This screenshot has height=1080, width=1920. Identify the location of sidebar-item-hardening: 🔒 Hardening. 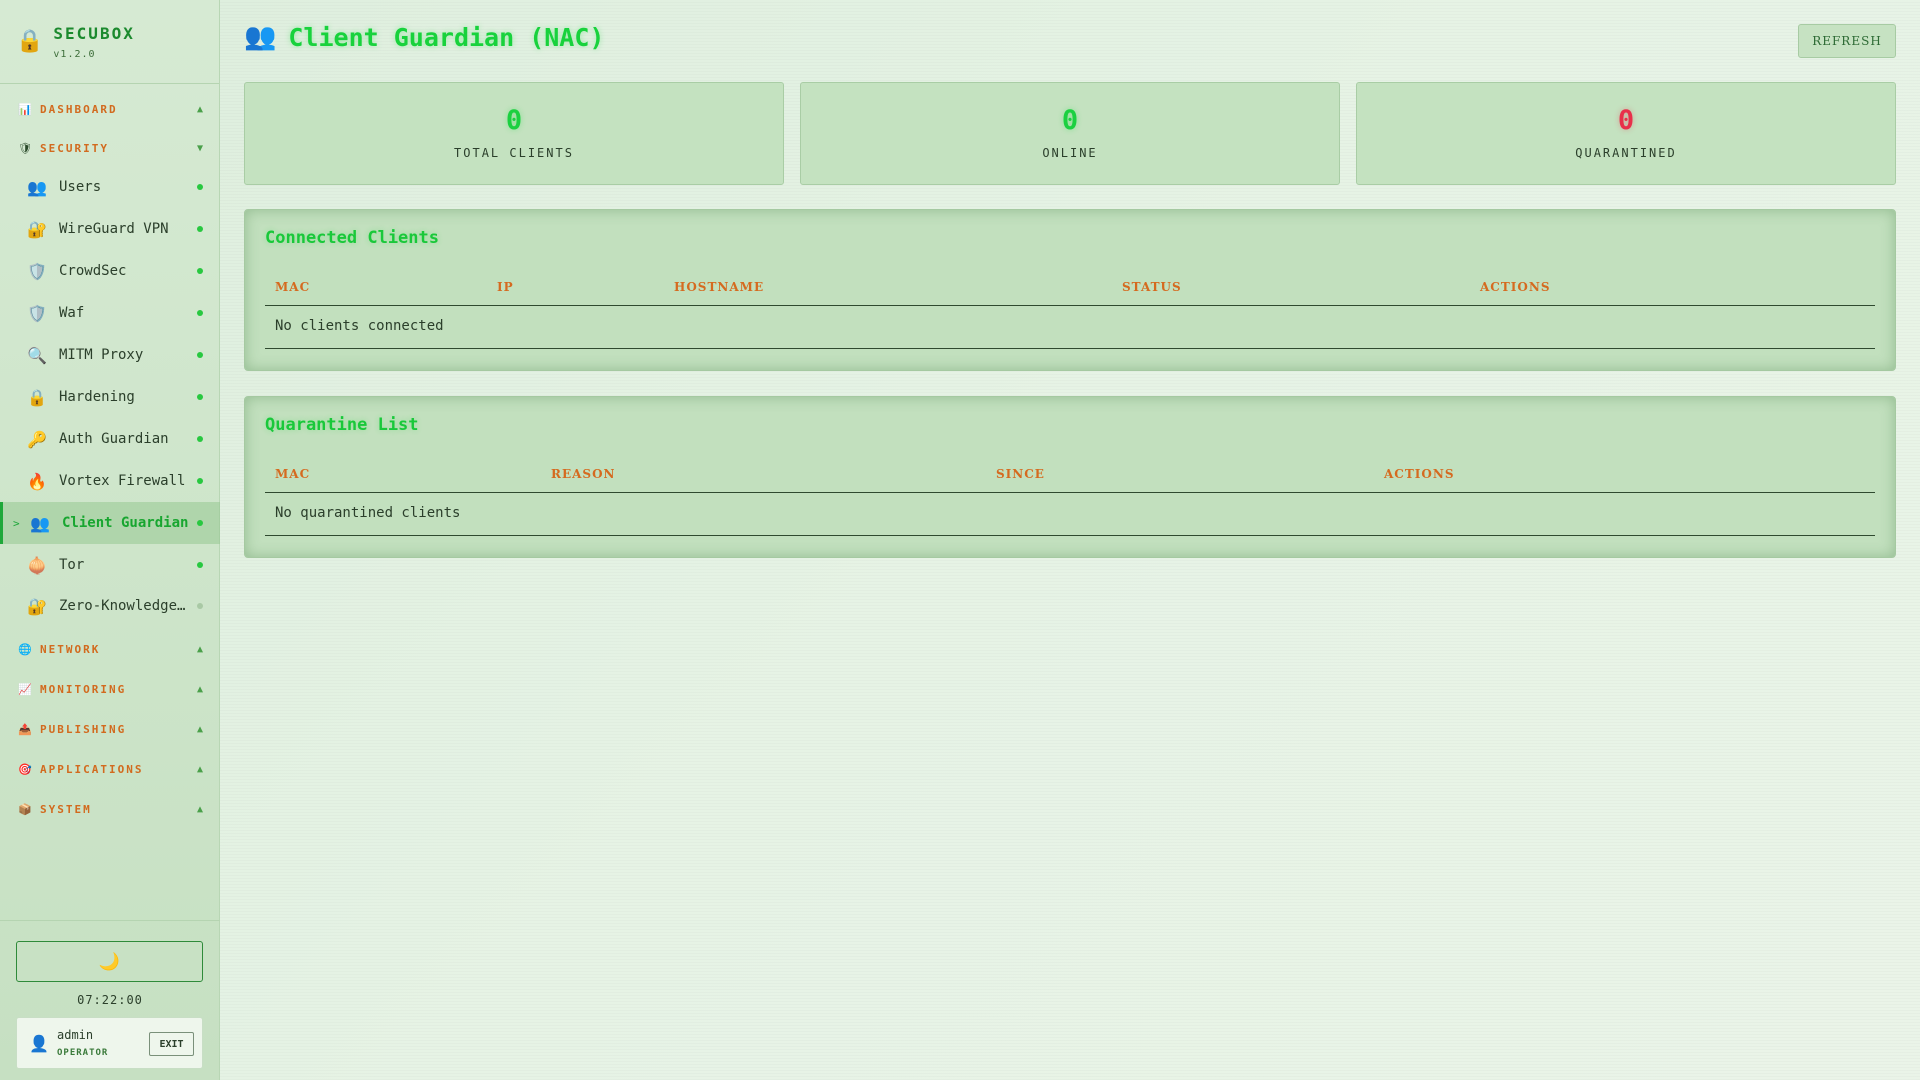
(110, 397).